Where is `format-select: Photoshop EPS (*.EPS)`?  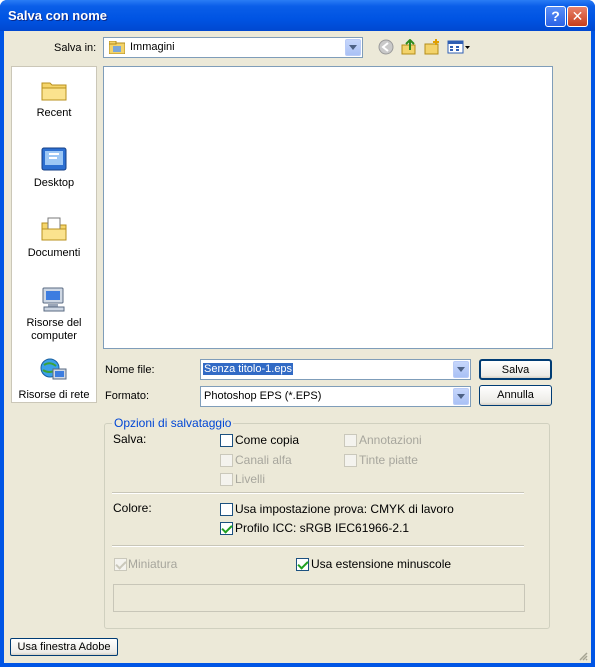 format-select: Photoshop EPS (*.EPS) is located at coordinates (335, 396).